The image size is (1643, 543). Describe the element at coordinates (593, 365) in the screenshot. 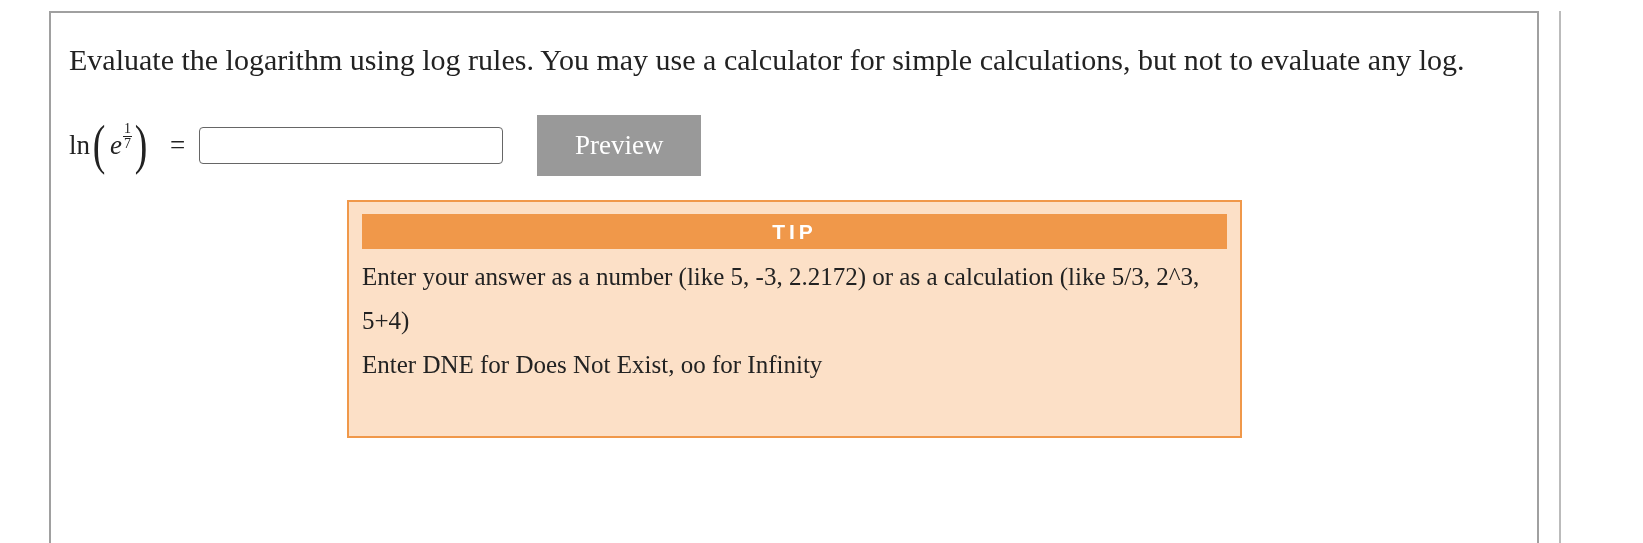

I see `tip-text: Enter DNE for Does Not Exist, oo for Infinity` at that location.